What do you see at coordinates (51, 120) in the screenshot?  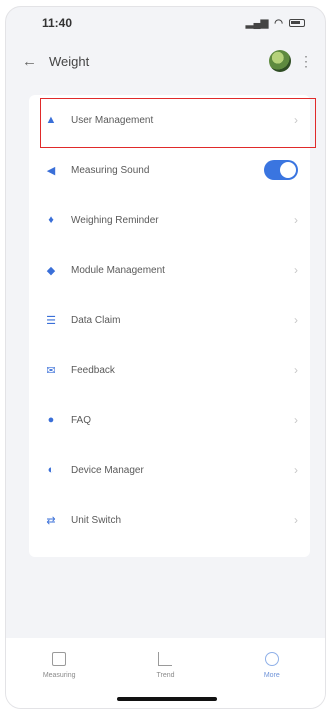 I see `person-icon: ▲` at bounding box center [51, 120].